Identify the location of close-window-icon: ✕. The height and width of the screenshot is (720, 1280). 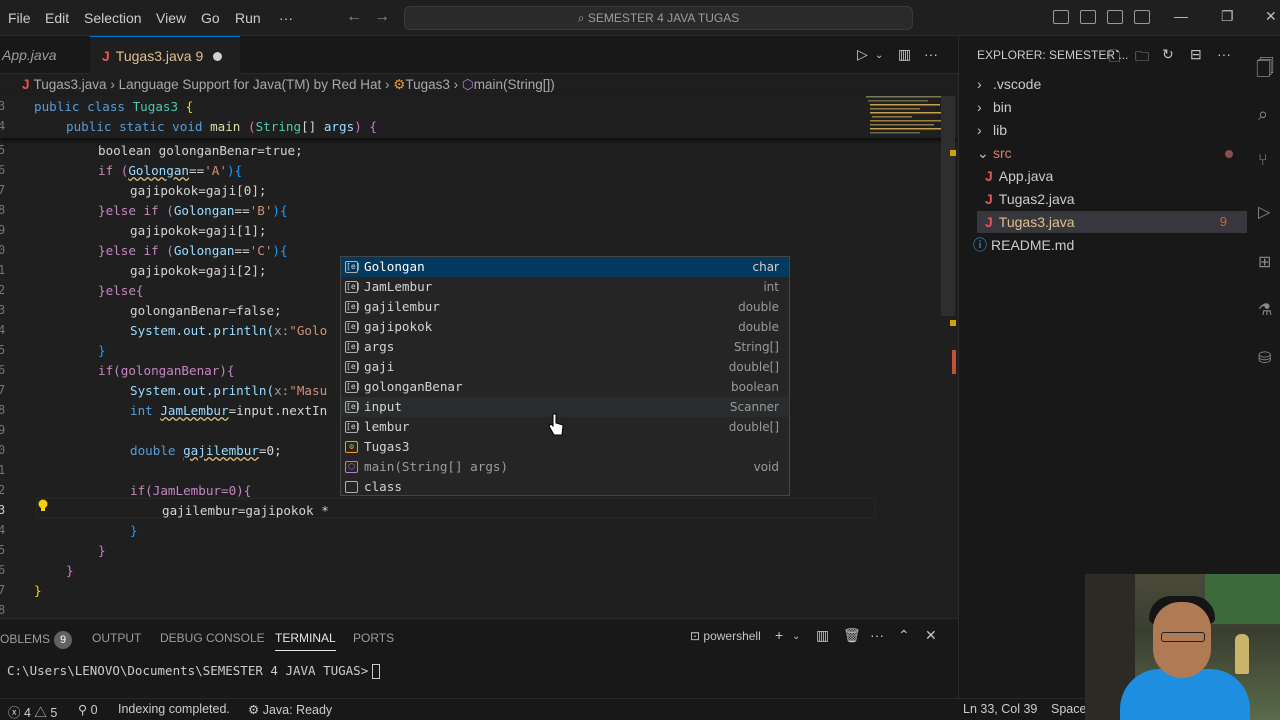
(1271, 16).